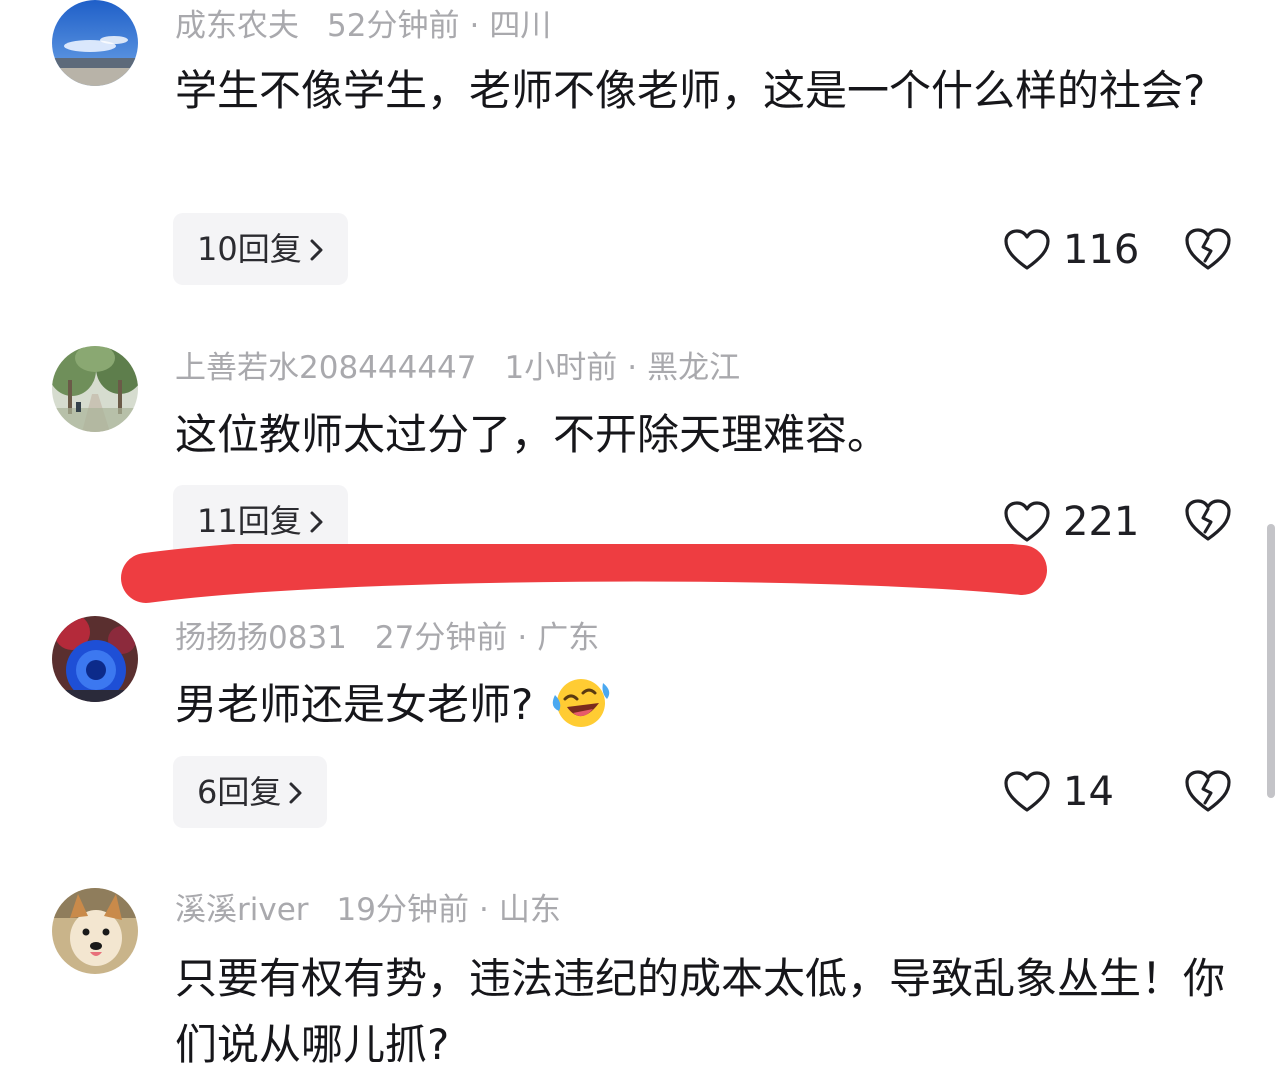 The height and width of the screenshot is (1084, 1280). I want to click on comment-location: 山东, so click(529, 910).